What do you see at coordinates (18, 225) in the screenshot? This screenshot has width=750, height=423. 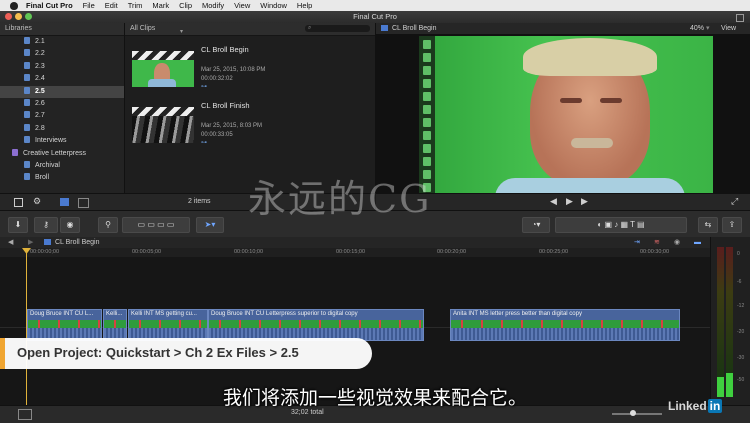 I see `import-icon: ⬇` at bounding box center [18, 225].